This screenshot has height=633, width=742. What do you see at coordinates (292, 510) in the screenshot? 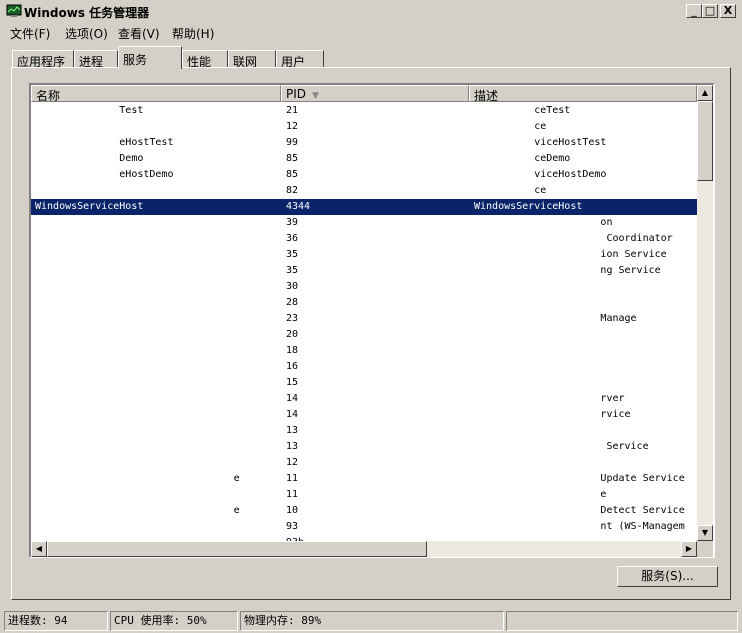
I see `service-pid-cell: 10` at bounding box center [292, 510].